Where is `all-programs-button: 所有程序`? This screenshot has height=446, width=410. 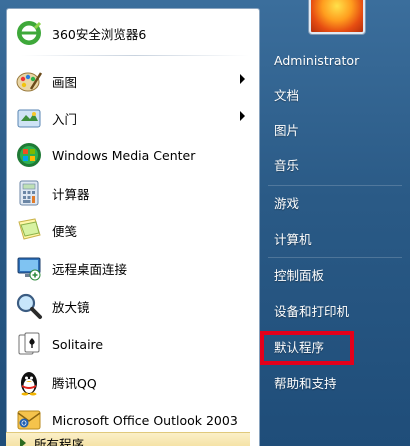 all-programs-button: 所有程序 is located at coordinates (128, 439).